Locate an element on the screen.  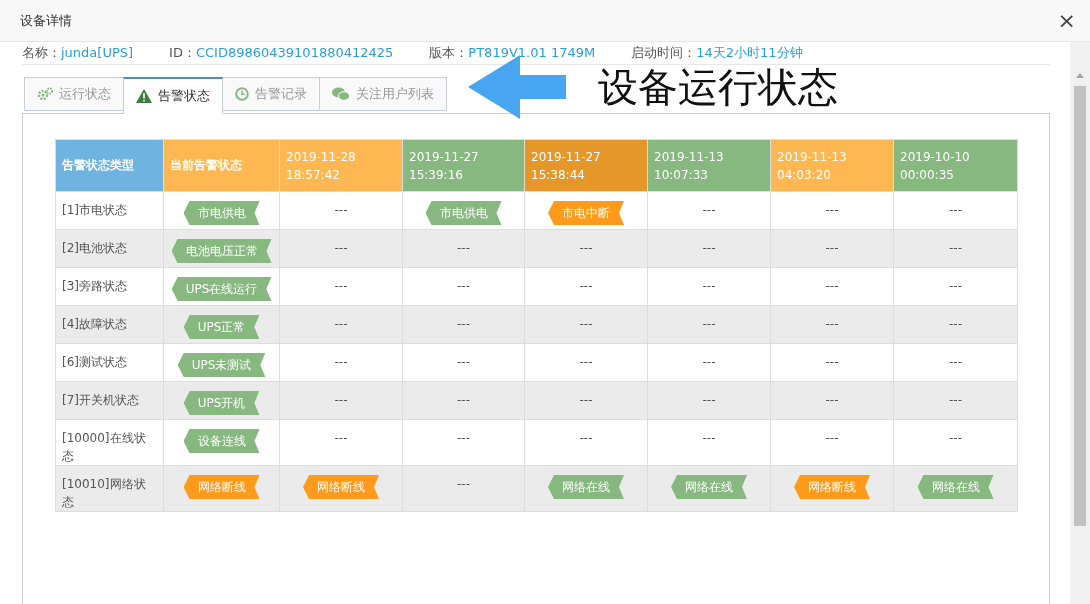
tab: 关注用户列表 is located at coordinates (383, 94).